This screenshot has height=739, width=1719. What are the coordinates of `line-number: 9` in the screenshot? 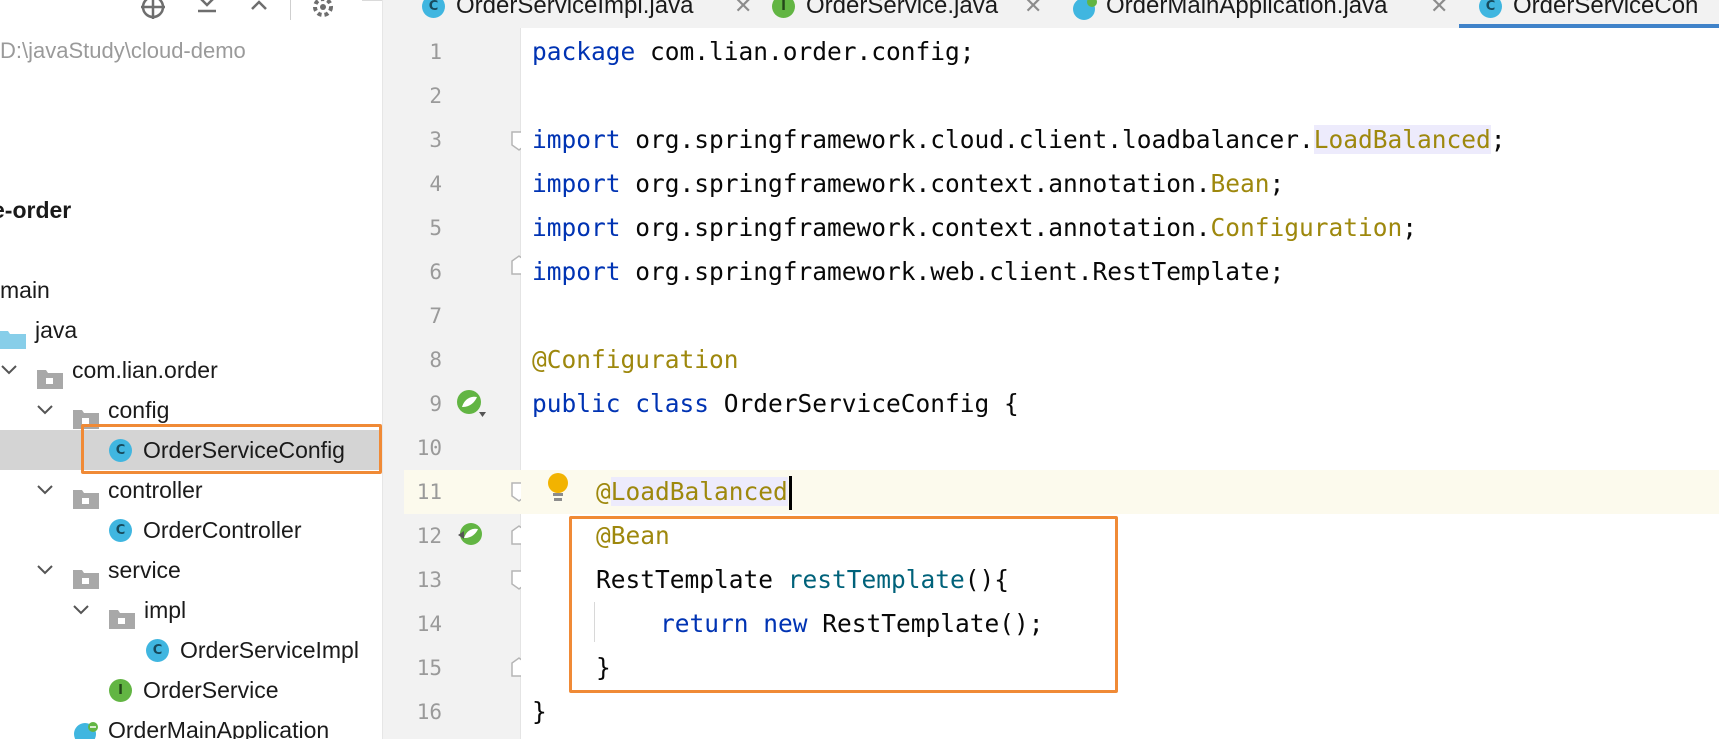 It's located at (435, 404).